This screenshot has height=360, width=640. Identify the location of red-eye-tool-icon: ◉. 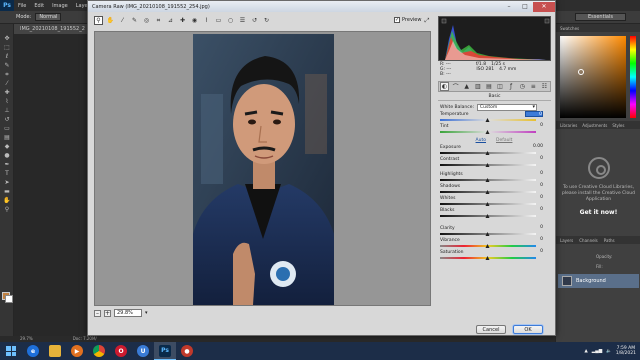
(194, 20).